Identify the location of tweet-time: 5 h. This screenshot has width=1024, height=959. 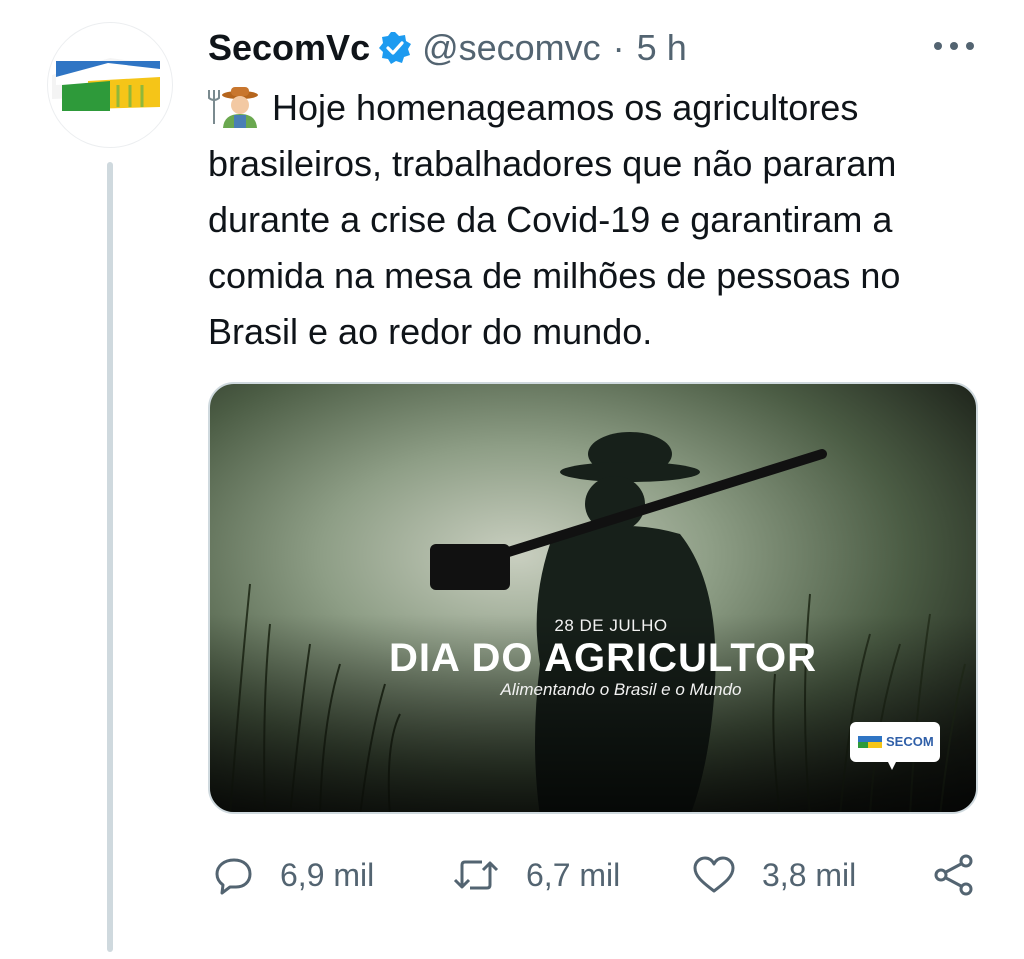
(662, 48).